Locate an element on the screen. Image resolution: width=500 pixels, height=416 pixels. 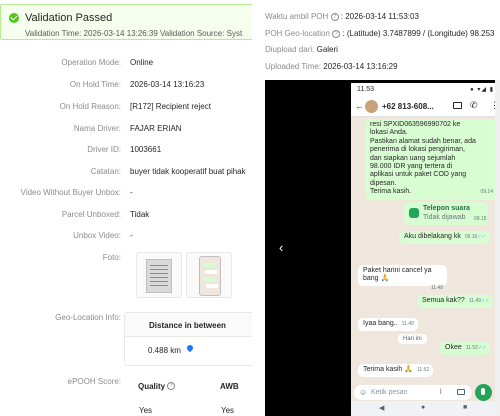
detail-row-driver-name: Nama Driver: FAJAR ERIAN is located at coordinates (126, 131).